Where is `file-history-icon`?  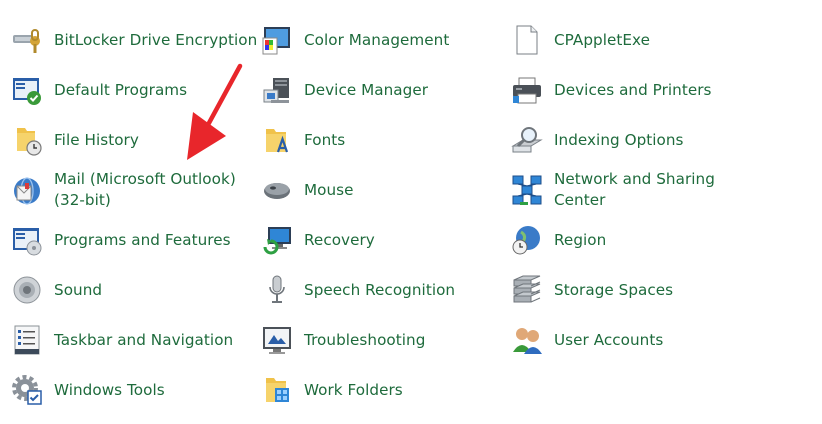
file-history-icon is located at coordinates (27, 140).